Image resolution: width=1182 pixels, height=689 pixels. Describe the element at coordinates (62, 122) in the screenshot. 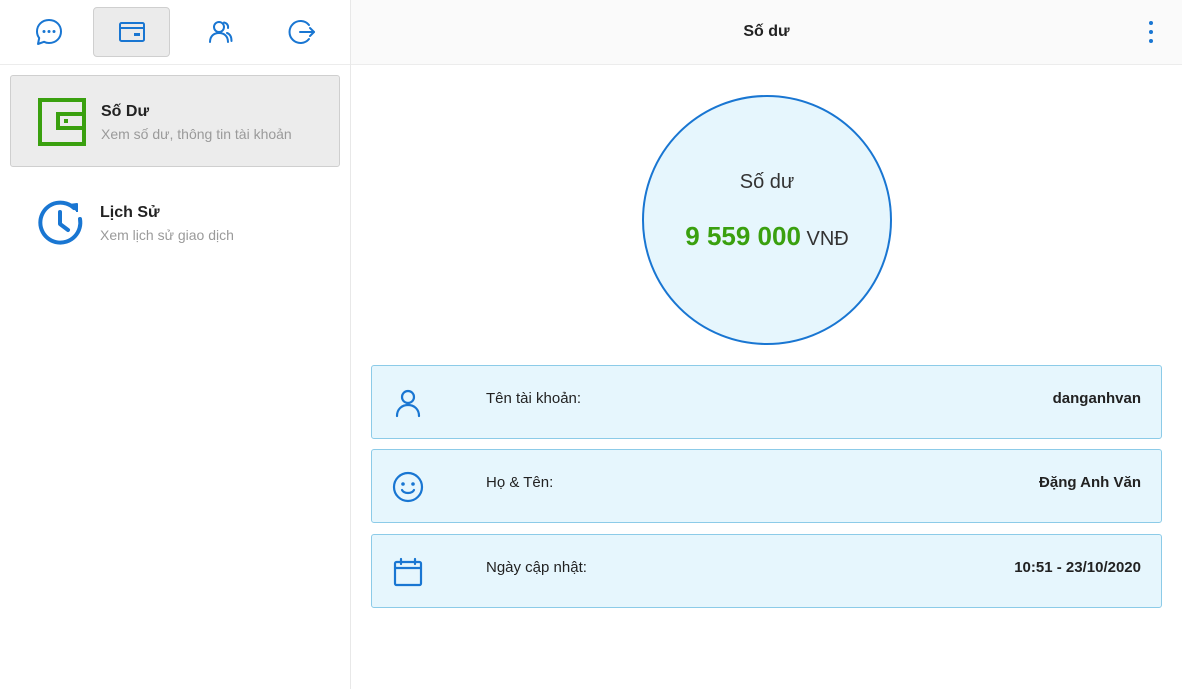

I see `wallet-icon` at that location.